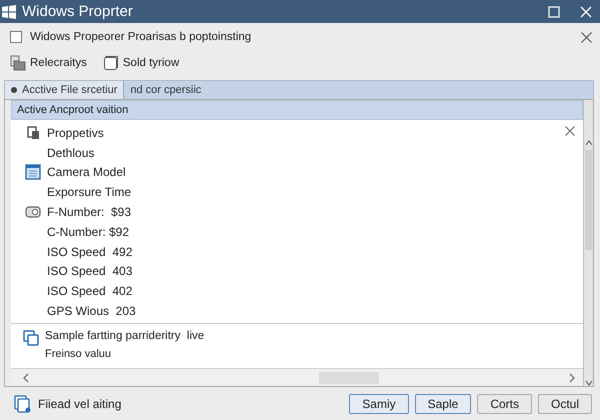 This screenshot has height=420, width=600. I want to click on sample-title: Sample fartting parrideritry live, so click(124, 336).